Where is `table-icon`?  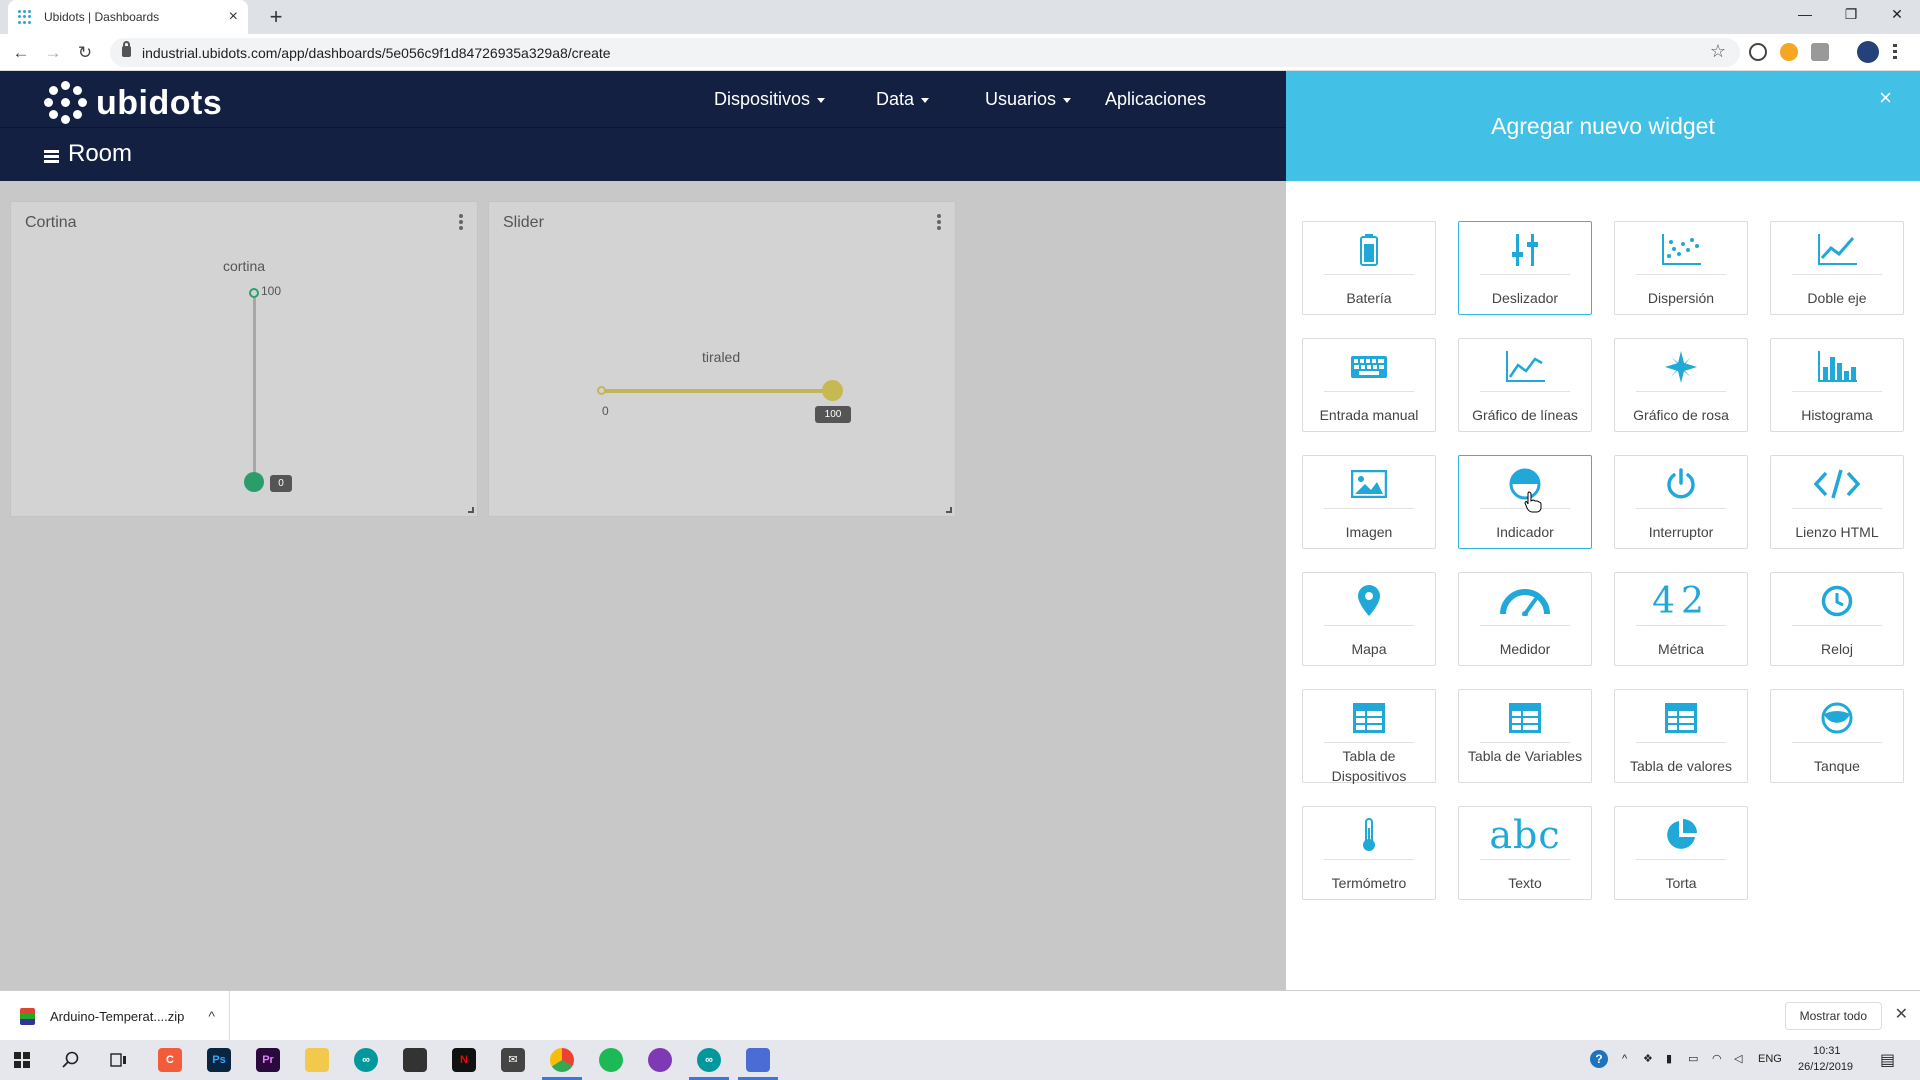 table-icon is located at coordinates (1369, 718).